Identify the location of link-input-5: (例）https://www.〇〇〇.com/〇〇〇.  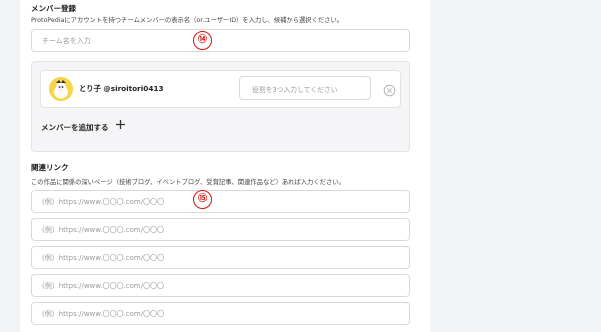
(220, 313).